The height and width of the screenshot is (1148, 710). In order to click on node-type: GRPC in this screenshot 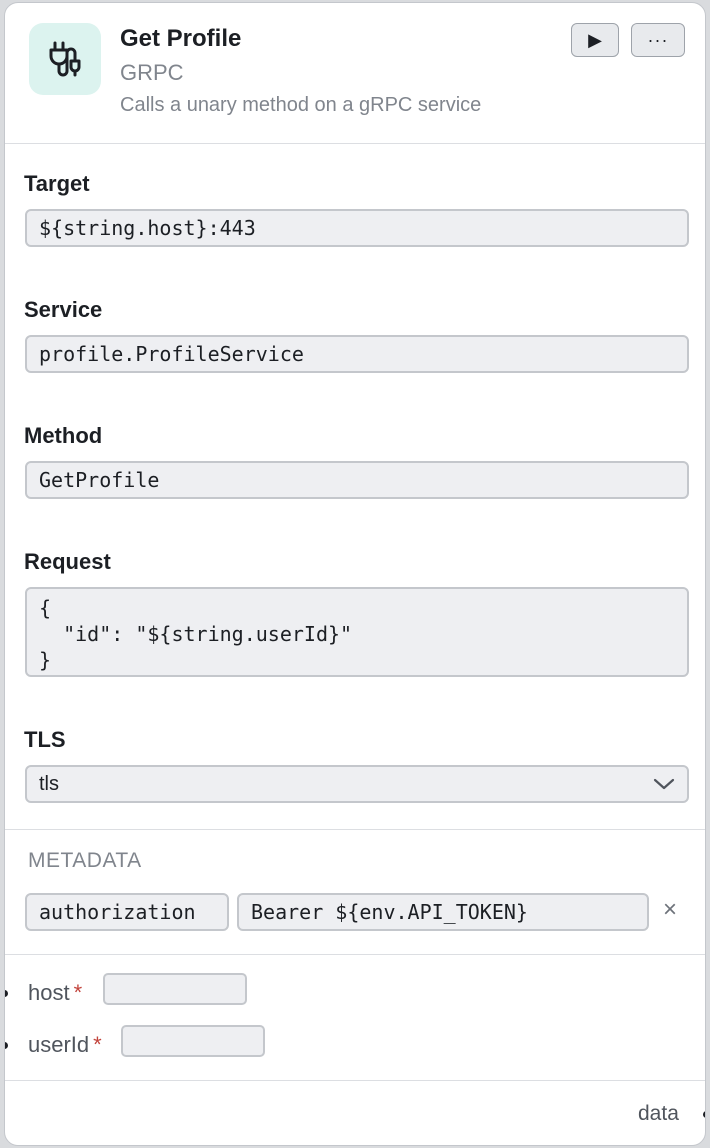, I will do `click(152, 72)`.